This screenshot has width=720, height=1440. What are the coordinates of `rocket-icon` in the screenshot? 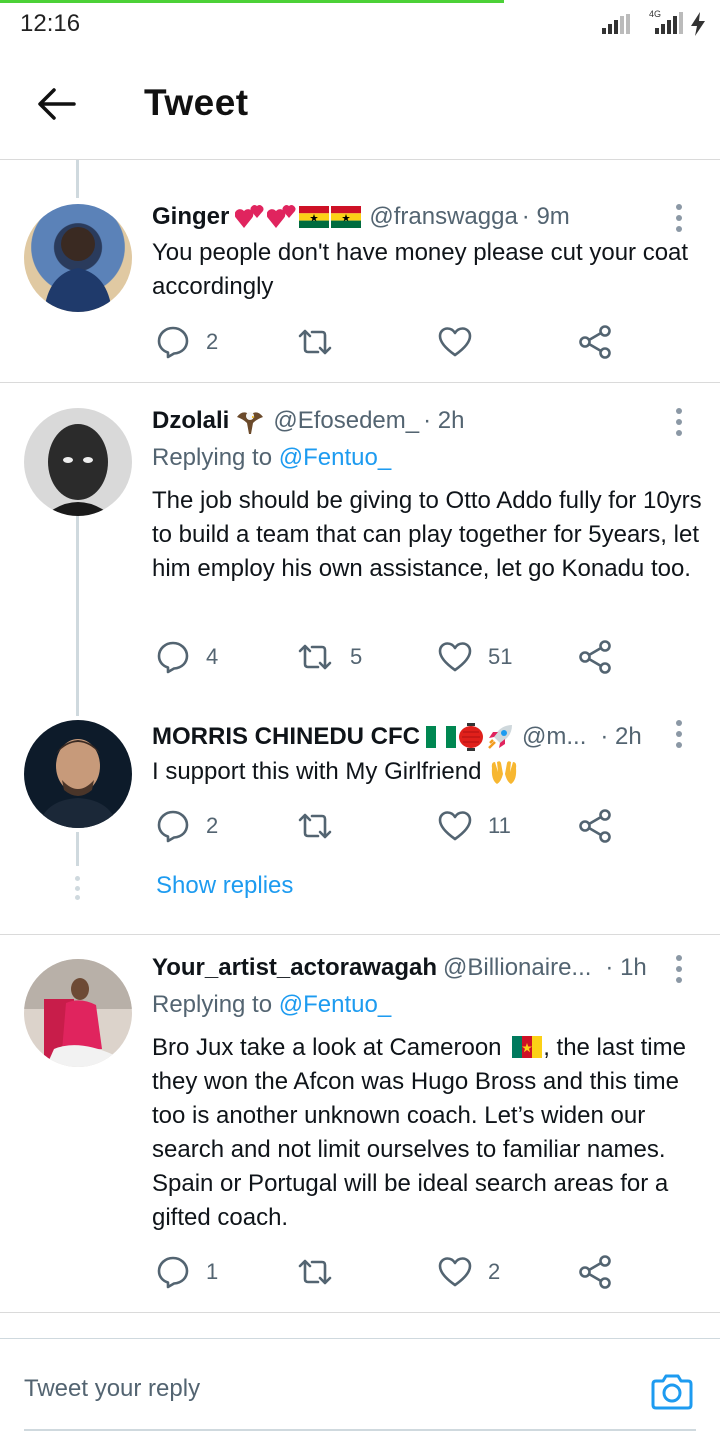 It's located at (500, 737).